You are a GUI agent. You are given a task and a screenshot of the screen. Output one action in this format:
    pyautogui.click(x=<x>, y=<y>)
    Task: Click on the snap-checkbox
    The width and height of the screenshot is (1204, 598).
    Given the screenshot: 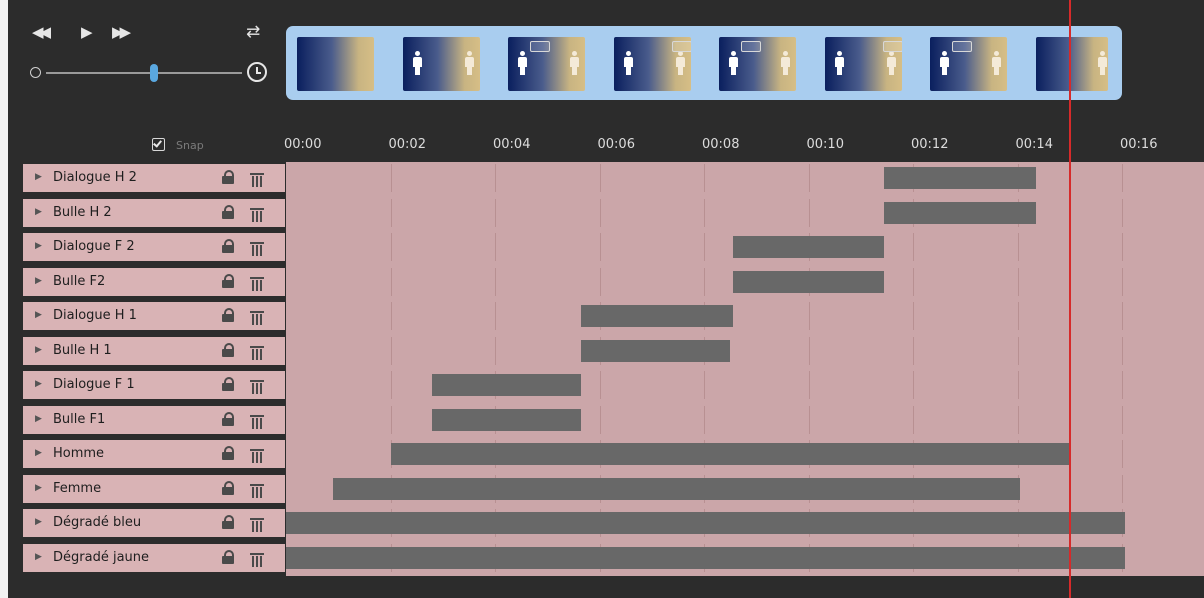 What is the action you would take?
    pyautogui.click(x=158, y=144)
    